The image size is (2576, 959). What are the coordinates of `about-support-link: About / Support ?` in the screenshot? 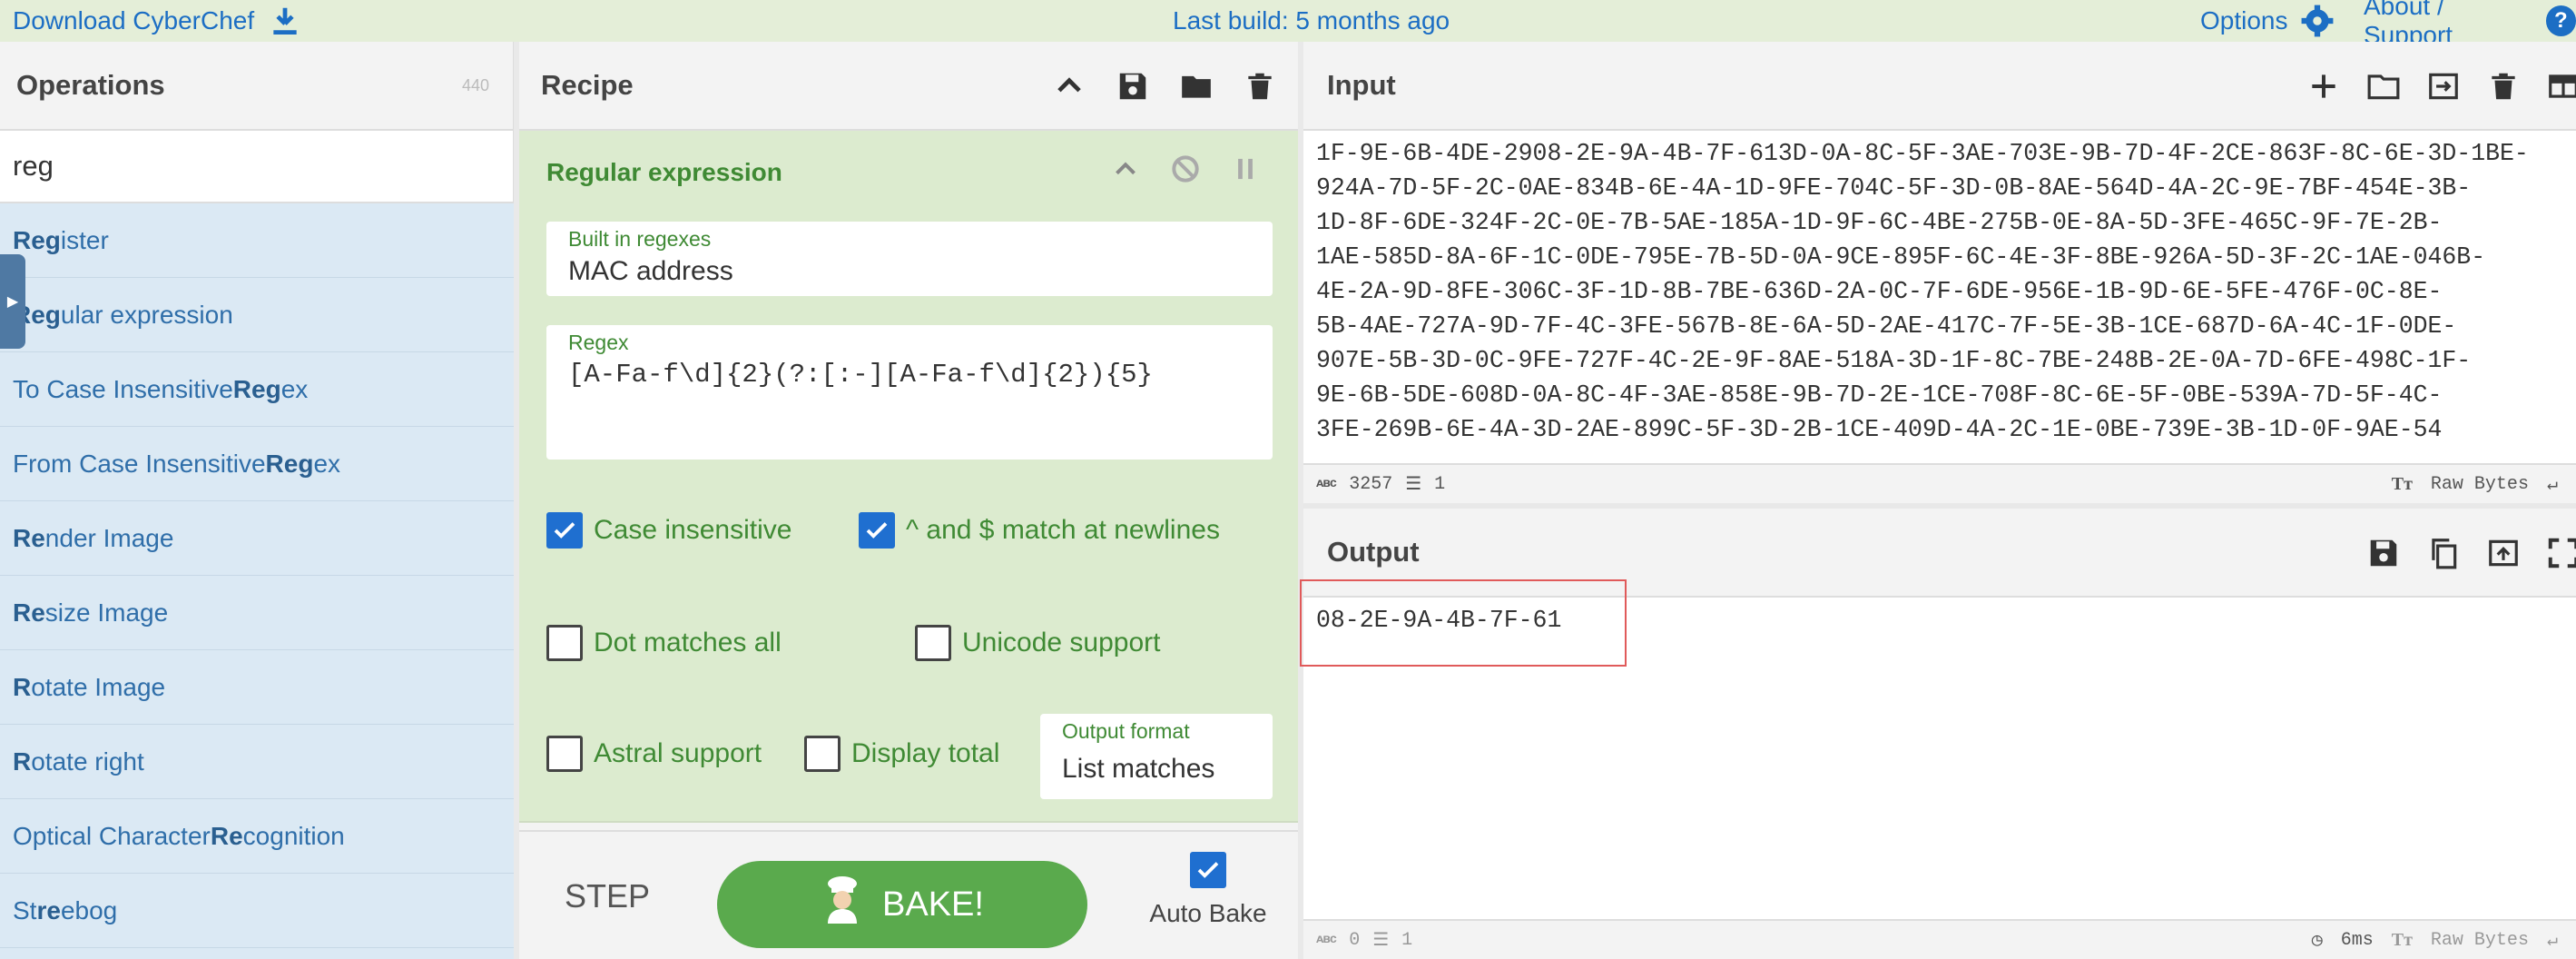 It's located at (2470, 25).